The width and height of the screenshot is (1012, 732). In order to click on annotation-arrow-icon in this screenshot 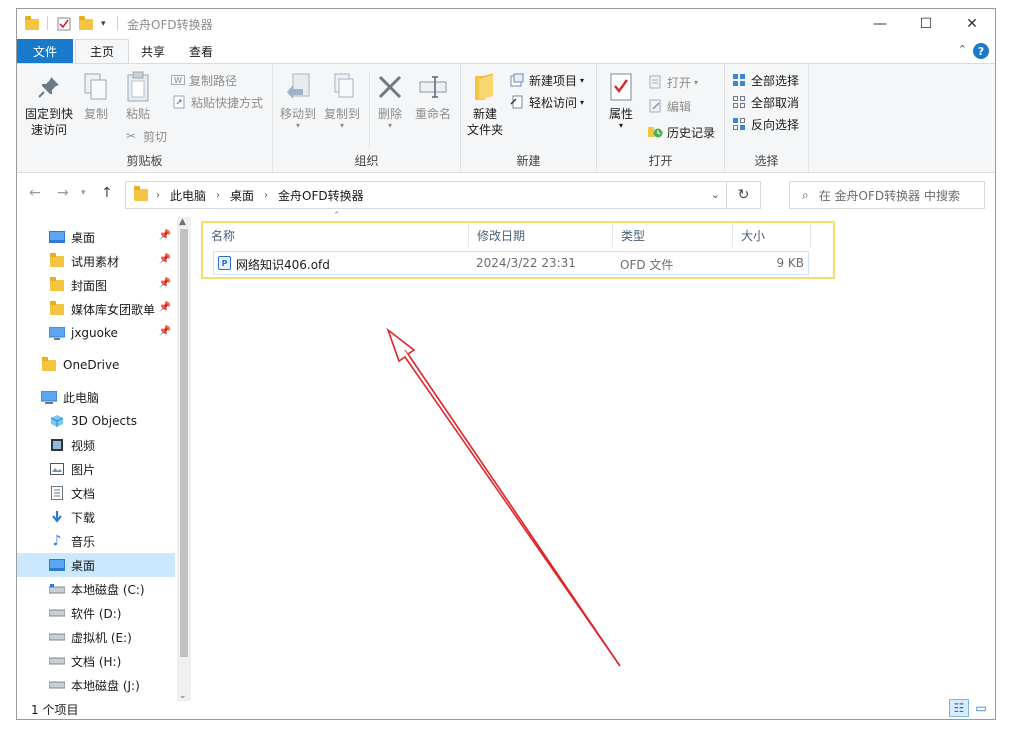, I will do `click(503, 497)`.